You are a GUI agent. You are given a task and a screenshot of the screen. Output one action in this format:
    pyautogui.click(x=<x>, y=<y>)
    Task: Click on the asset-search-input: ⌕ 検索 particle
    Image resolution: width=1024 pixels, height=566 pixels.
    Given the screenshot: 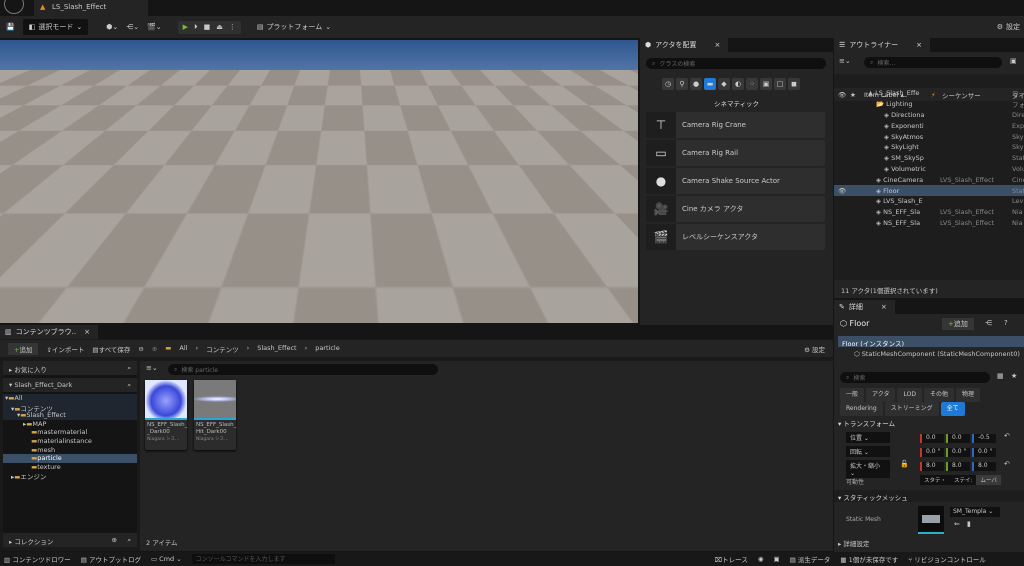 What is the action you would take?
    pyautogui.click(x=303, y=369)
    